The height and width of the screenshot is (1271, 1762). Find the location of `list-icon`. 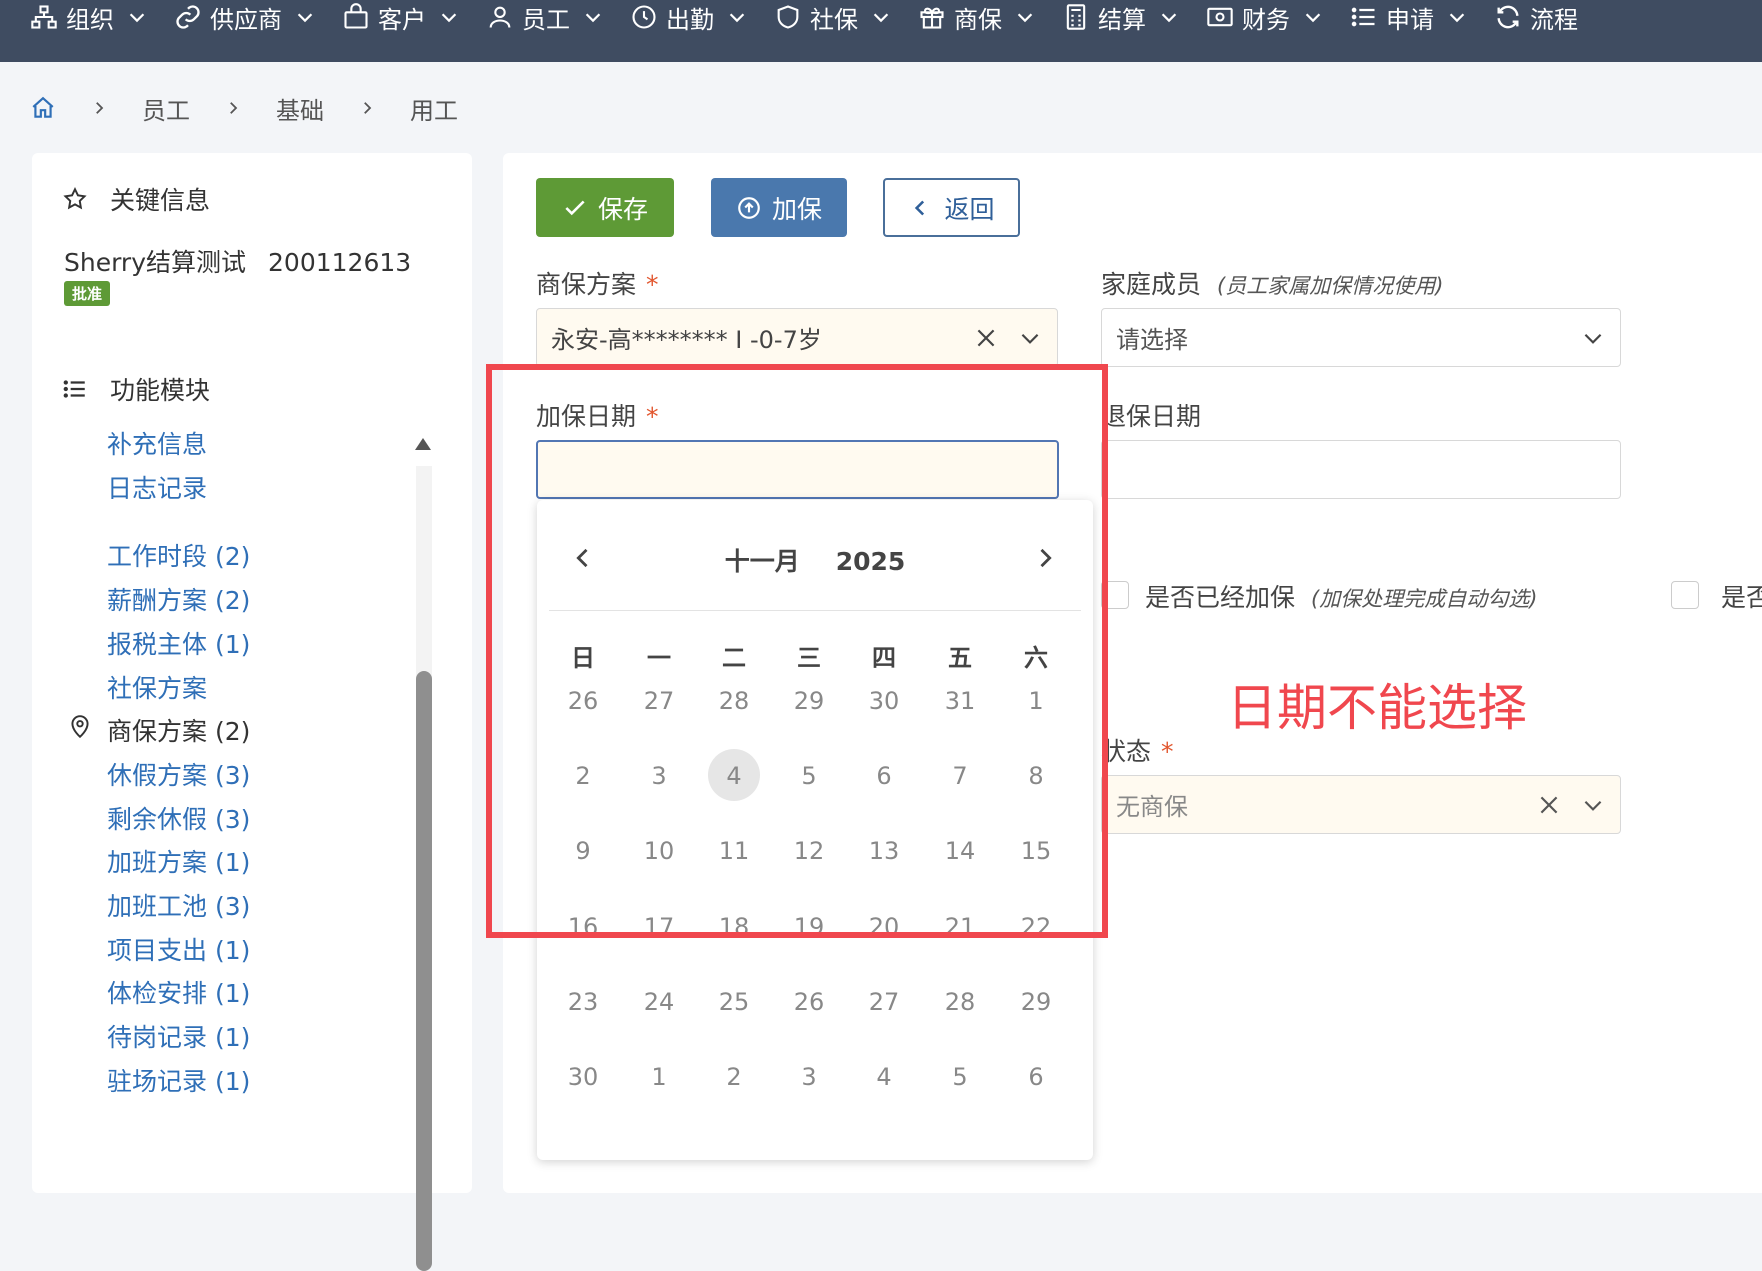

list-icon is located at coordinates (1364, 17).